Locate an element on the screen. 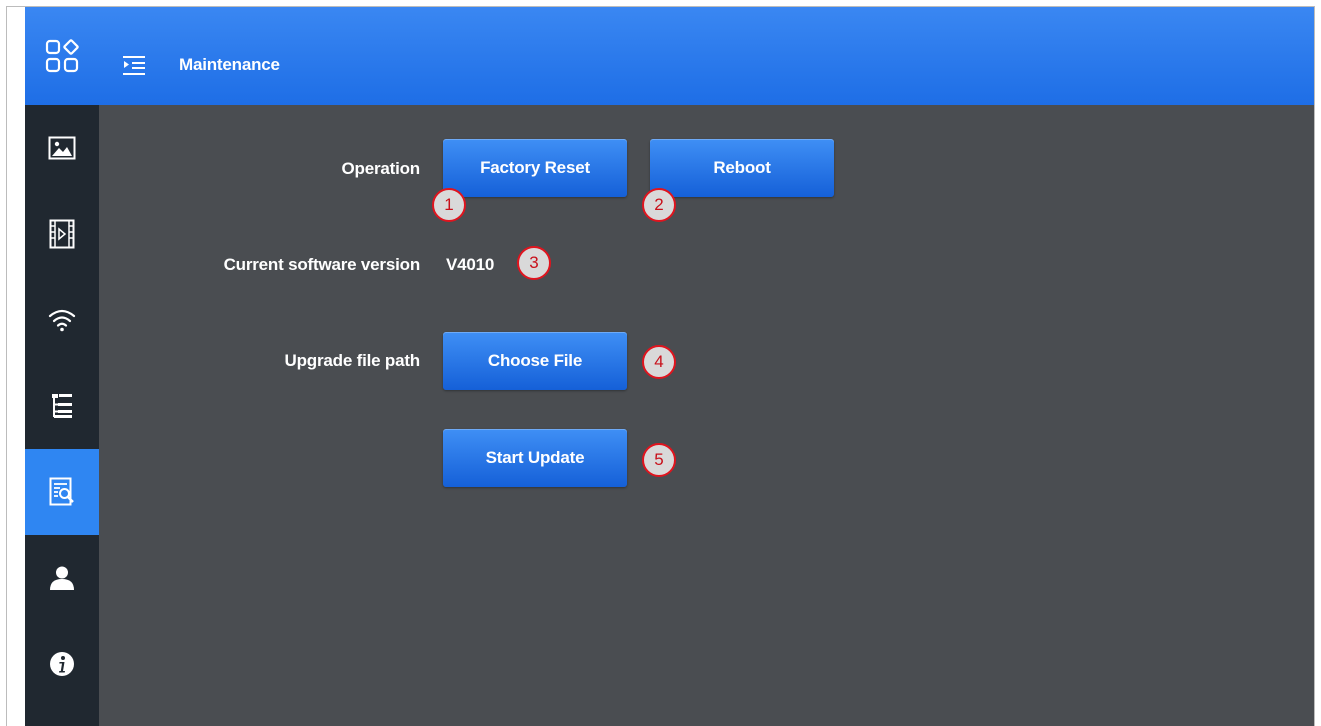 The image size is (1321, 726). page-title: Maintenance is located at coordinates (229, 64).